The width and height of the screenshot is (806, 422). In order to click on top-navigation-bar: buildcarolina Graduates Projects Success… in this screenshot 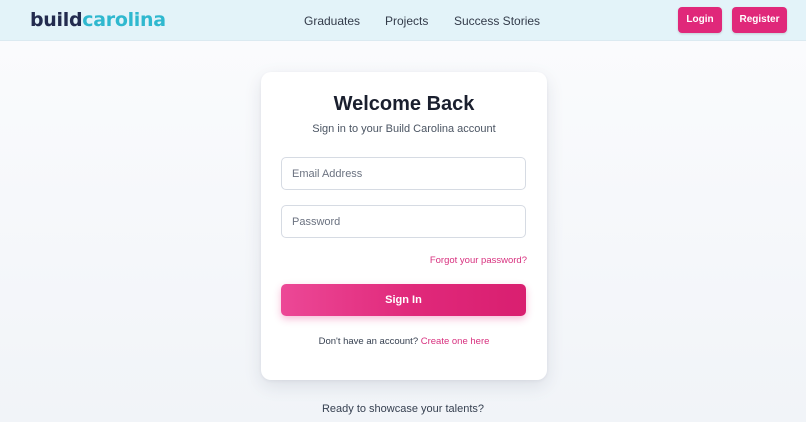, I will do `click(403, 20)`.